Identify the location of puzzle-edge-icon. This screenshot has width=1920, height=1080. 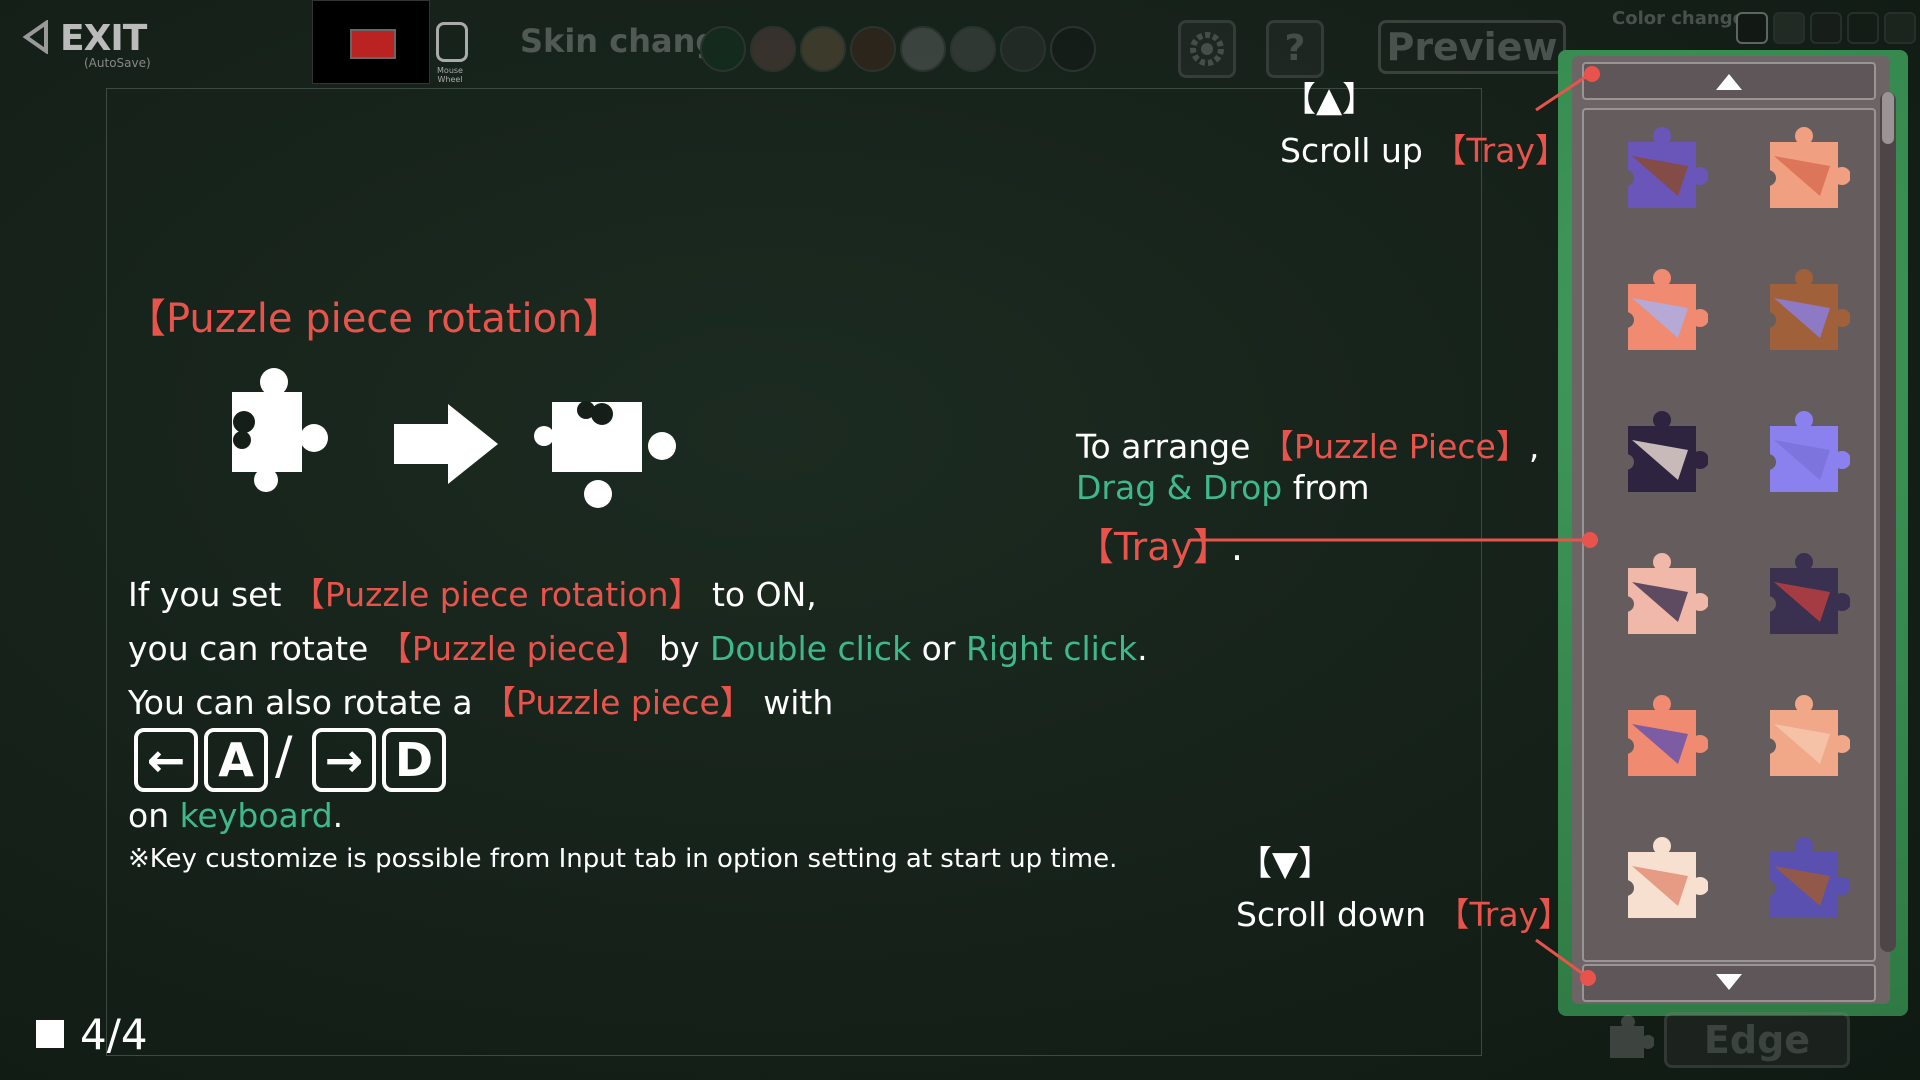
(1632, 1036).